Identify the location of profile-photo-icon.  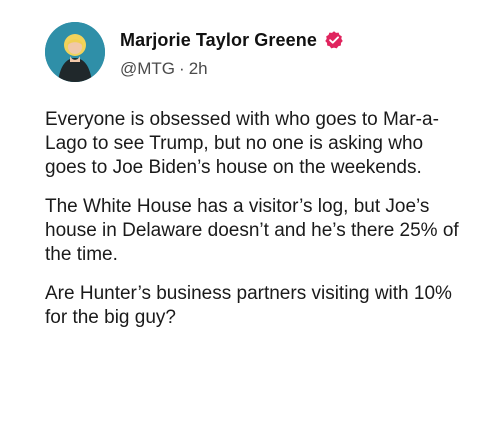
(75, 52).